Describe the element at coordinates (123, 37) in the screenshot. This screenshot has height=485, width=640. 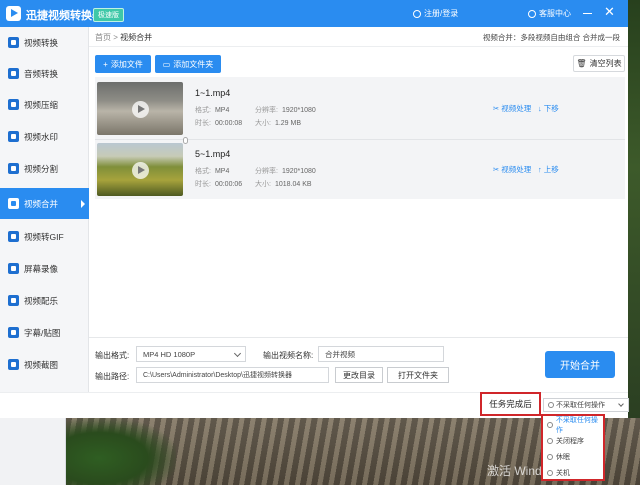
I see `breadcrumb: 首页 > 视频合并` at that location.